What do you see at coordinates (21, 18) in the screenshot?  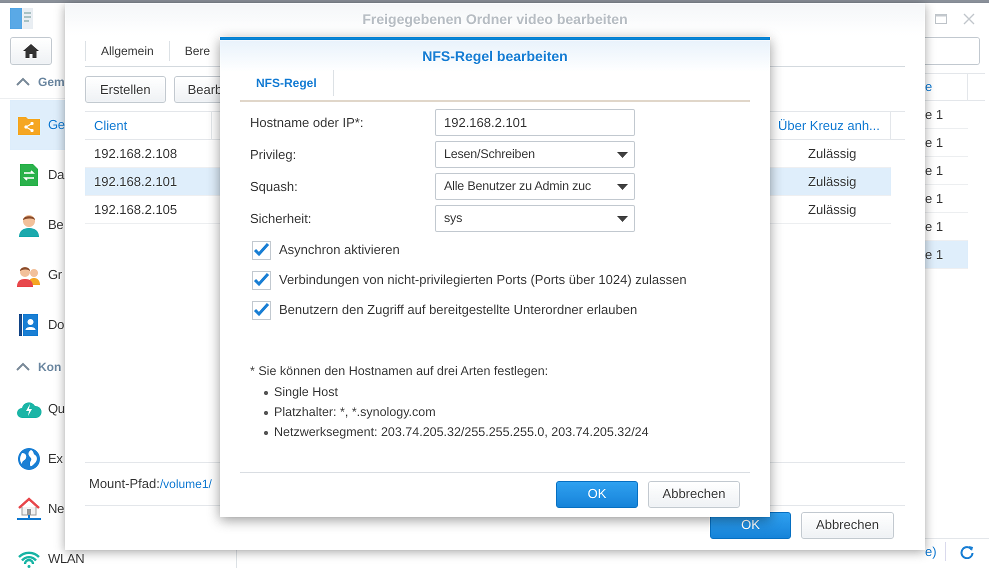 I see `app-logo-icon` at bounding box center [21, 18].